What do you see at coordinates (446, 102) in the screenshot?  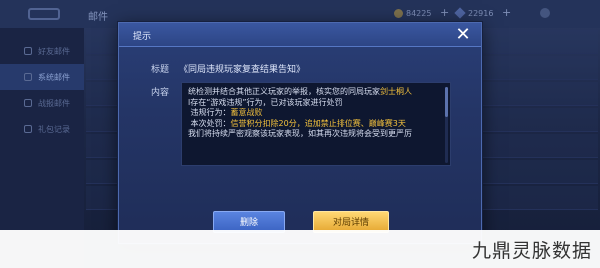 I see `scrollbar-thumb` at bounding box center [446, 102].